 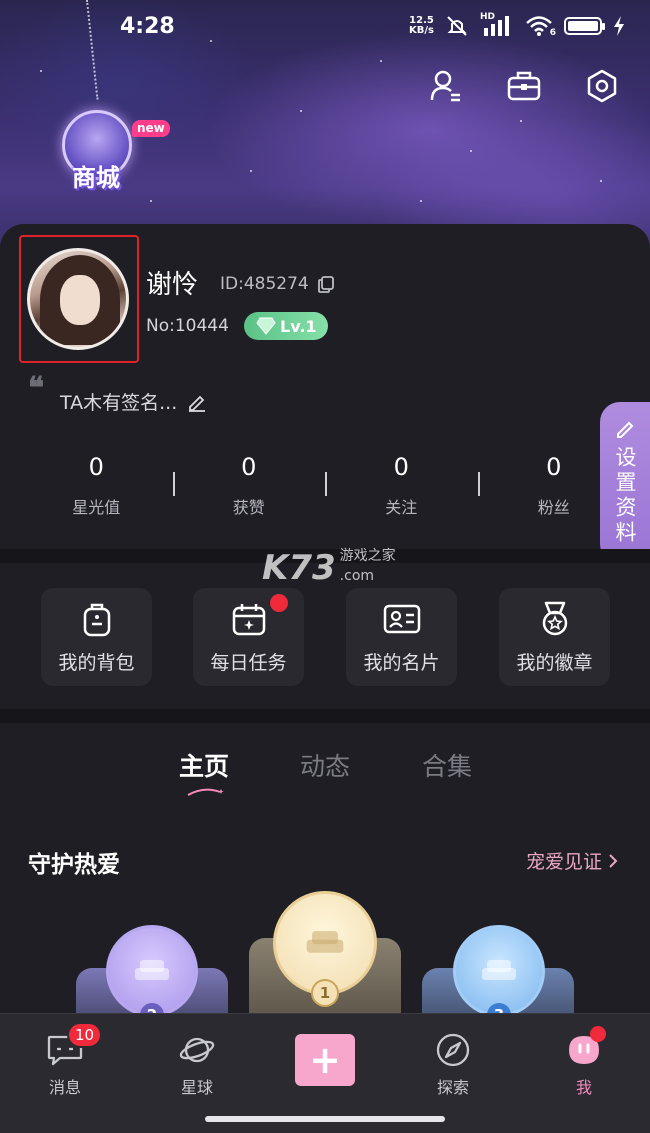 I want to click on settings-hexagon-icon, so click(x=602, y=86).